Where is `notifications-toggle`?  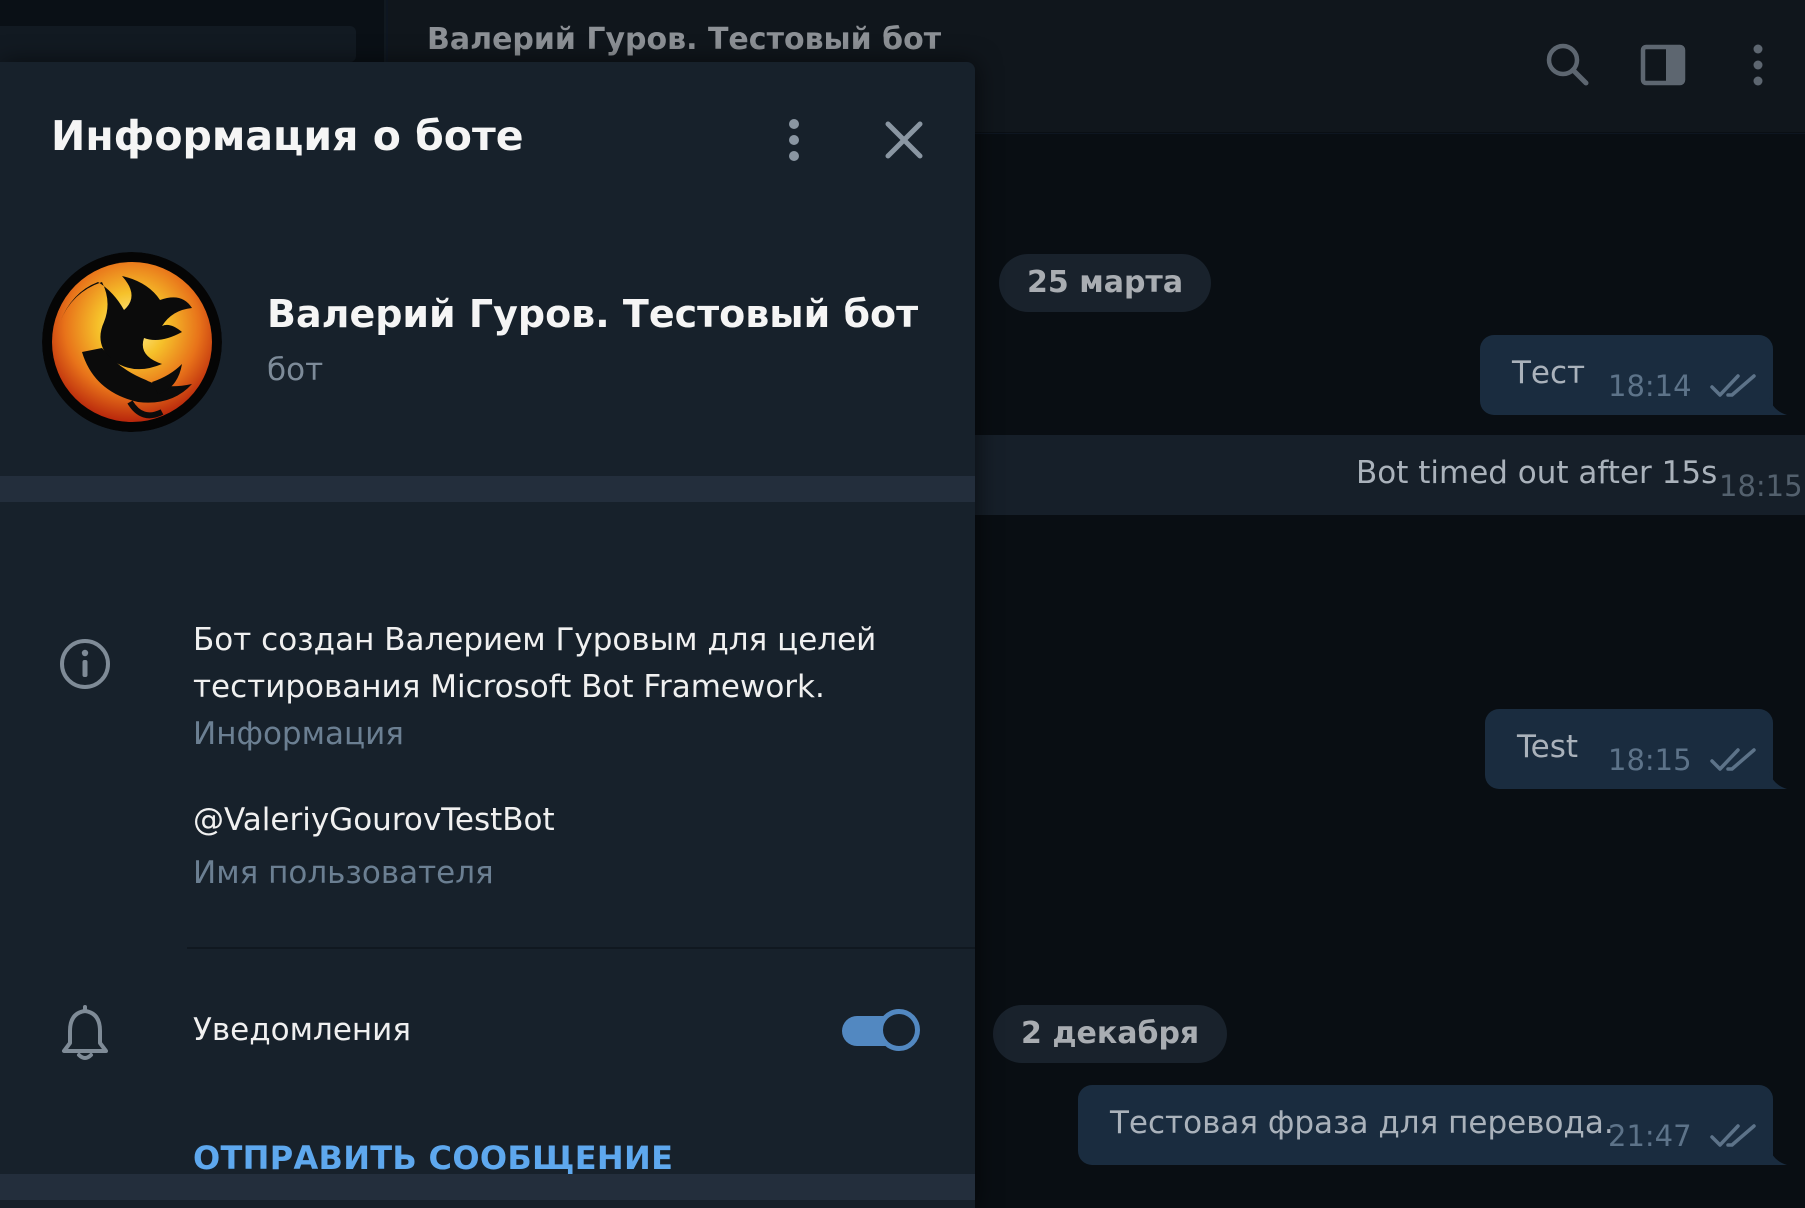
notifications-toggle is located at coordinates (881, 1030).